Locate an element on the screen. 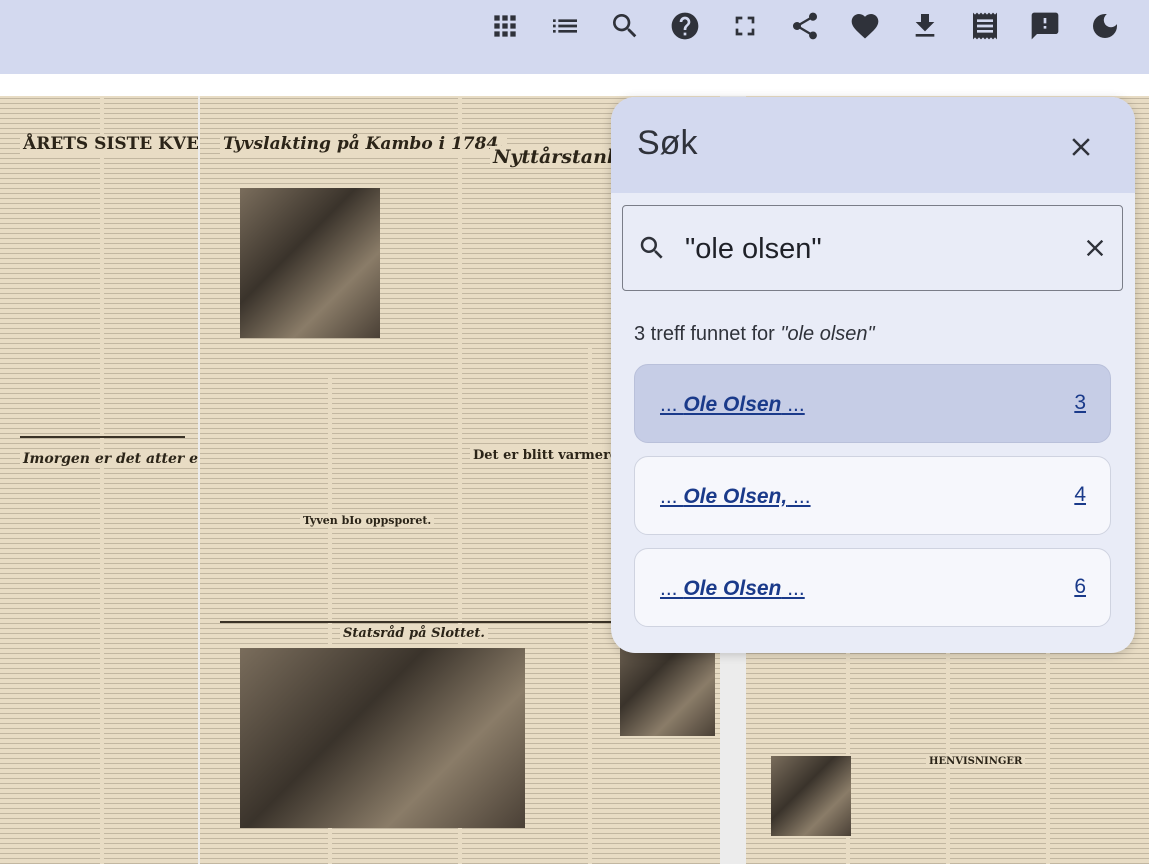 This screenshot has height=864, width=1149. share-icon is located at coordinates (805, 26).